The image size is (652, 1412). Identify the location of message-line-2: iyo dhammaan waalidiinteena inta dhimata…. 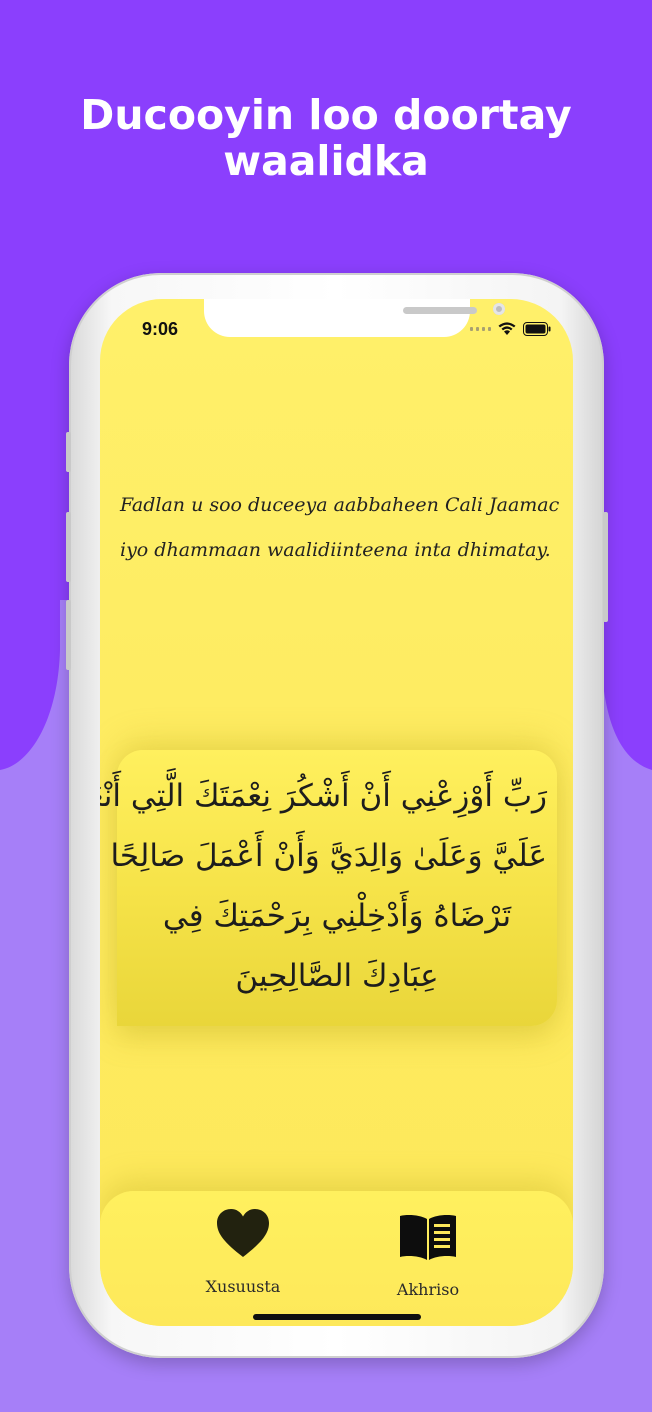
(335, 550).